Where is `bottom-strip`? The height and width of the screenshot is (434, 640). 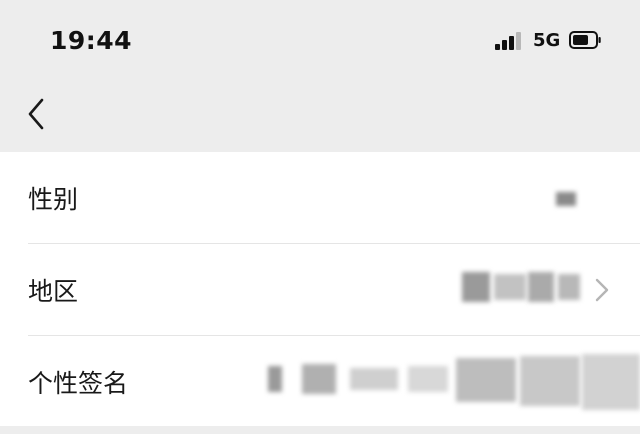 bottom-strip is located at coordinates (320, 430).